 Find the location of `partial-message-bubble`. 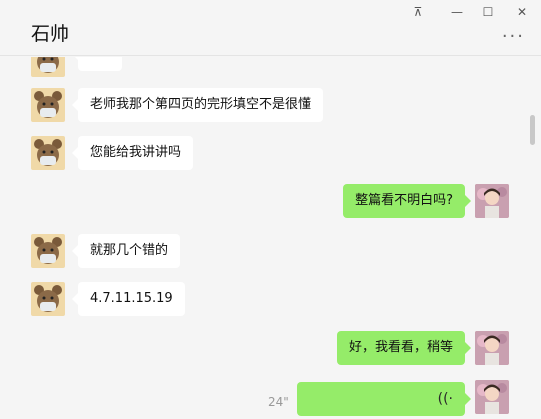

partial-message-bubble is located at coordinates (97, 64).